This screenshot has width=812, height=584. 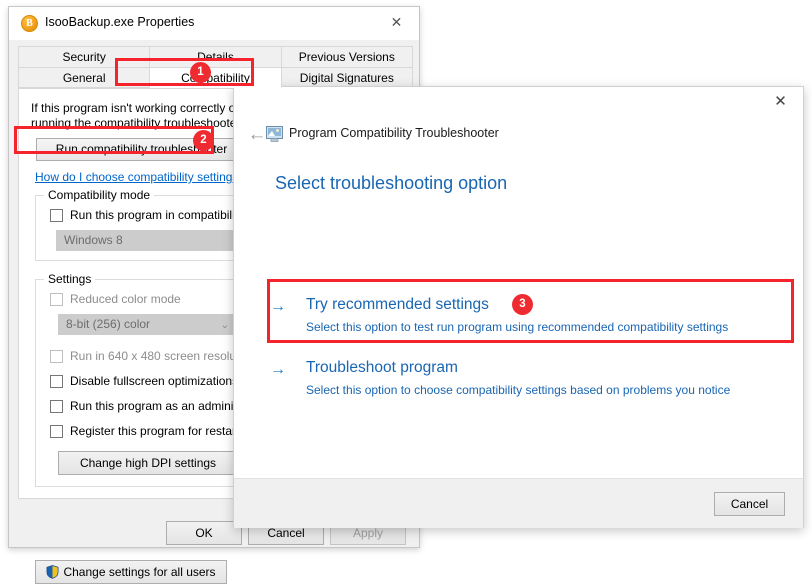 What do you see at coordinates (53, 572) in the screenshot?
I see `shield-icon` at bounding box center [53, 572].